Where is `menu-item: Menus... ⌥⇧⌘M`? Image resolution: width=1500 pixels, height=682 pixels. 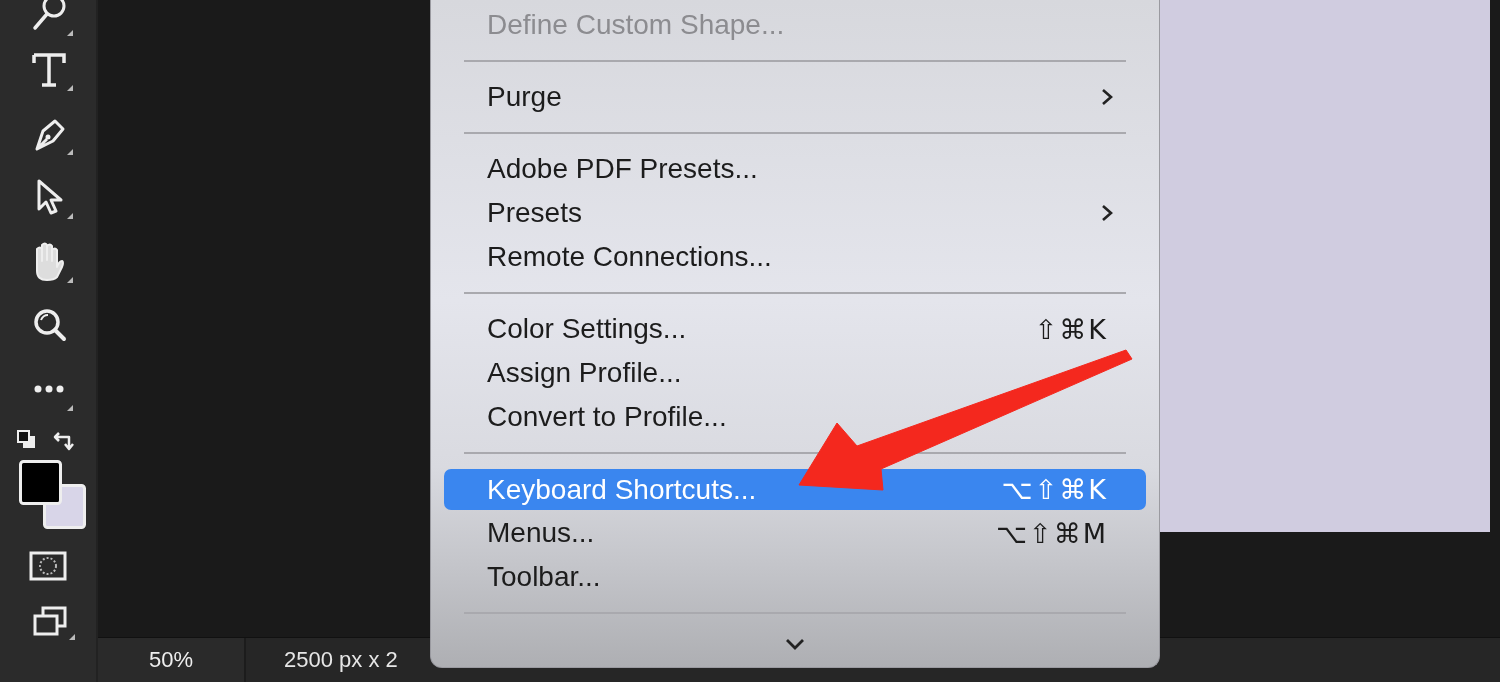
menu-item: Menus... ⌥⇧⌘M is located at coordinates (795, 533).